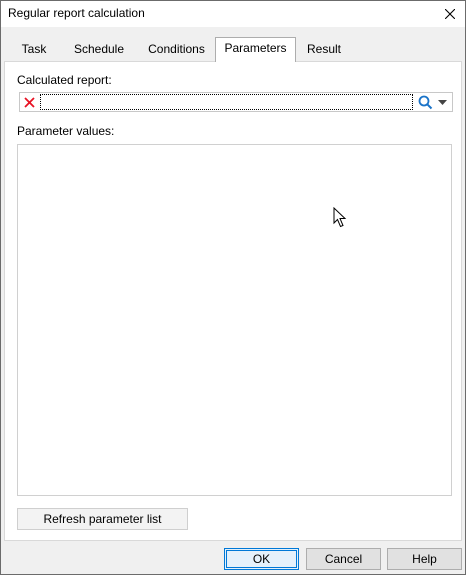  Describe the element at coordinates (340, 217) in the screenshot. I see `mouse-cursor-icon` at that location.